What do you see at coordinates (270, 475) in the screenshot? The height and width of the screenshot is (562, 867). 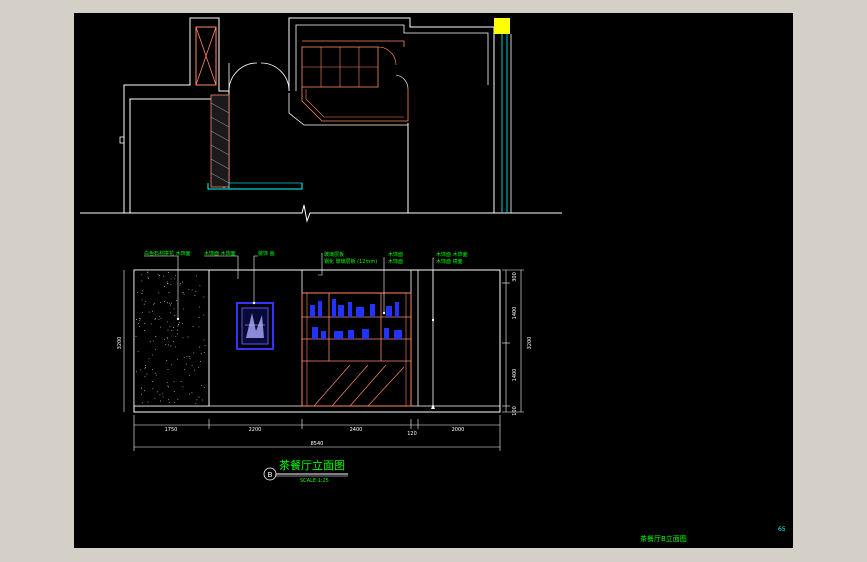 I see `section-mark: B` at bounding box center [270, 475].